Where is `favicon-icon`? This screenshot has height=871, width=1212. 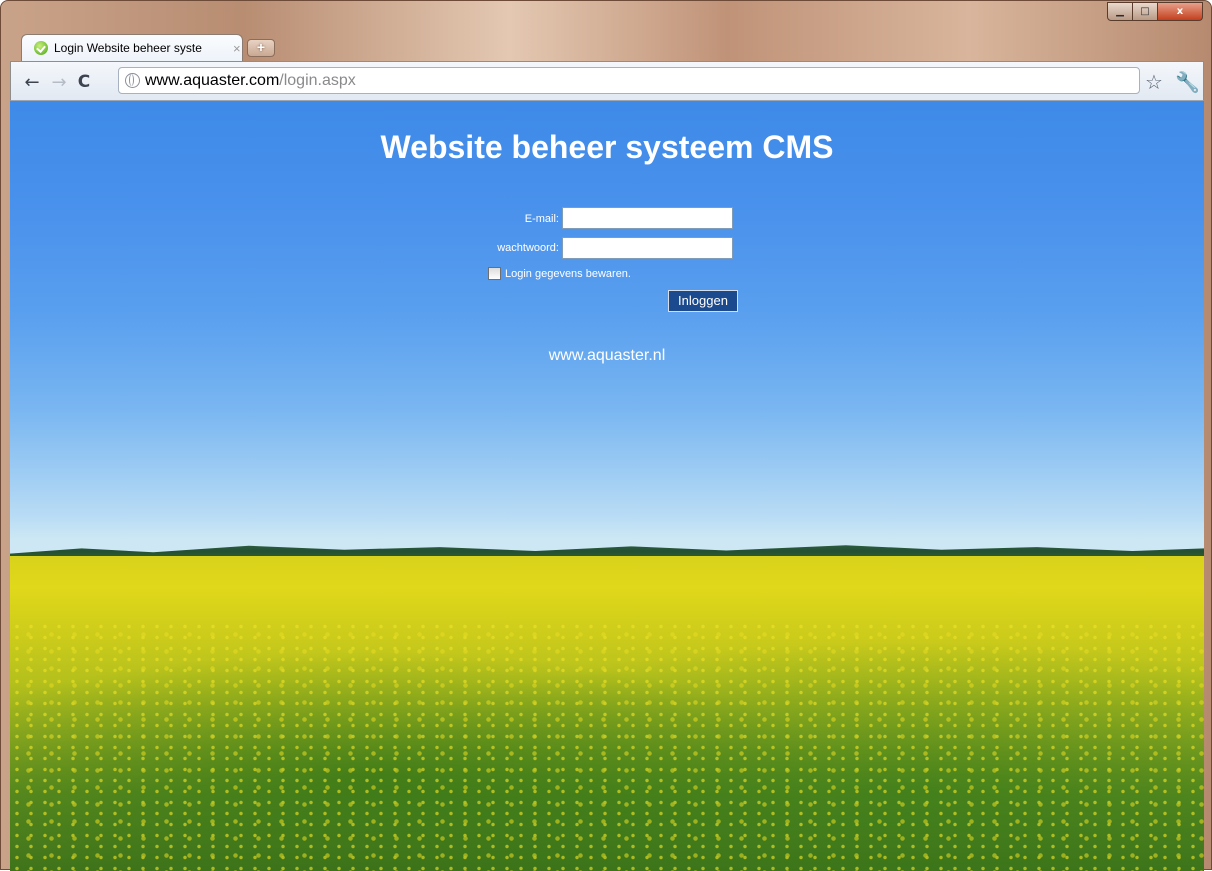
favicon-icon is located at coordinates (41, 48).